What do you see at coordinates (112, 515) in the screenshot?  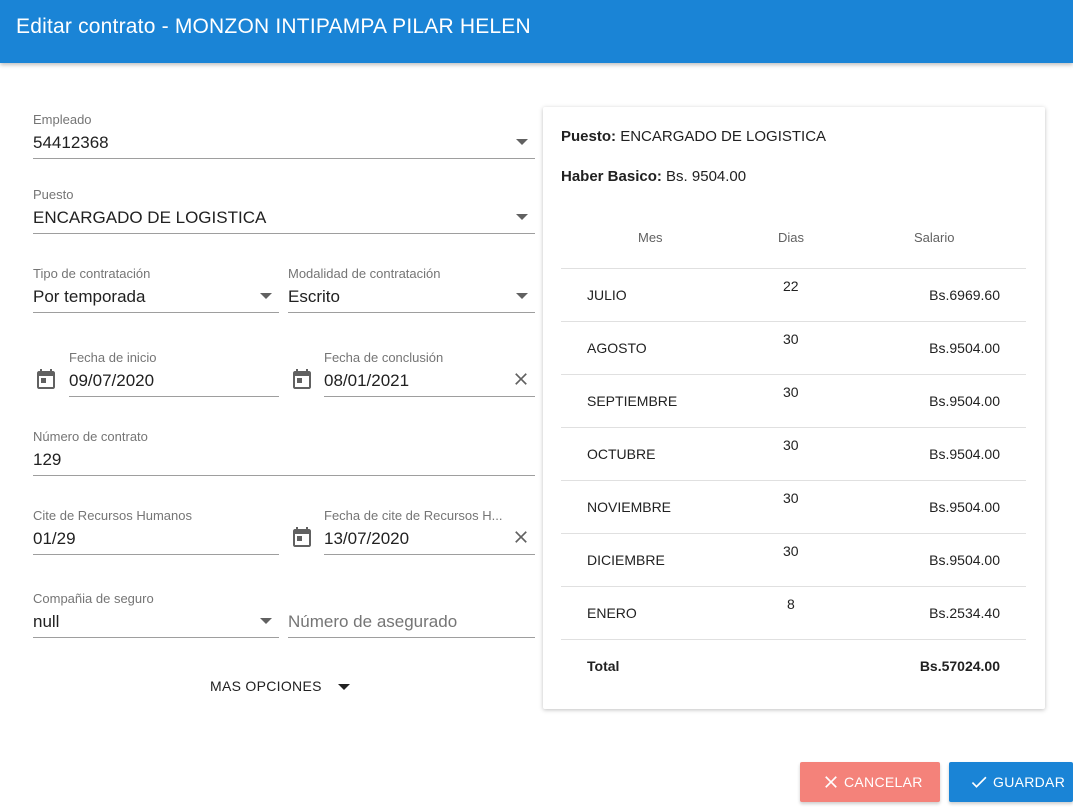 I see `cite-rrhh-label: Cite de Recursos Humanos` at bounding box center [112, 515].